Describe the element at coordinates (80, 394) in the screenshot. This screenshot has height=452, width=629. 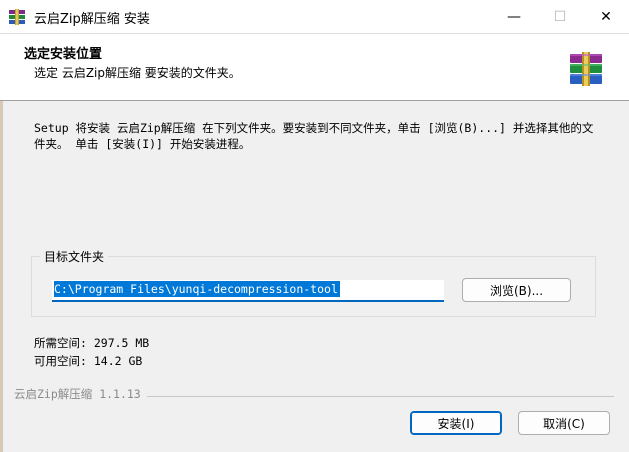
I see `version-label: 云启Zip解压缩 1.1.13` at that location.